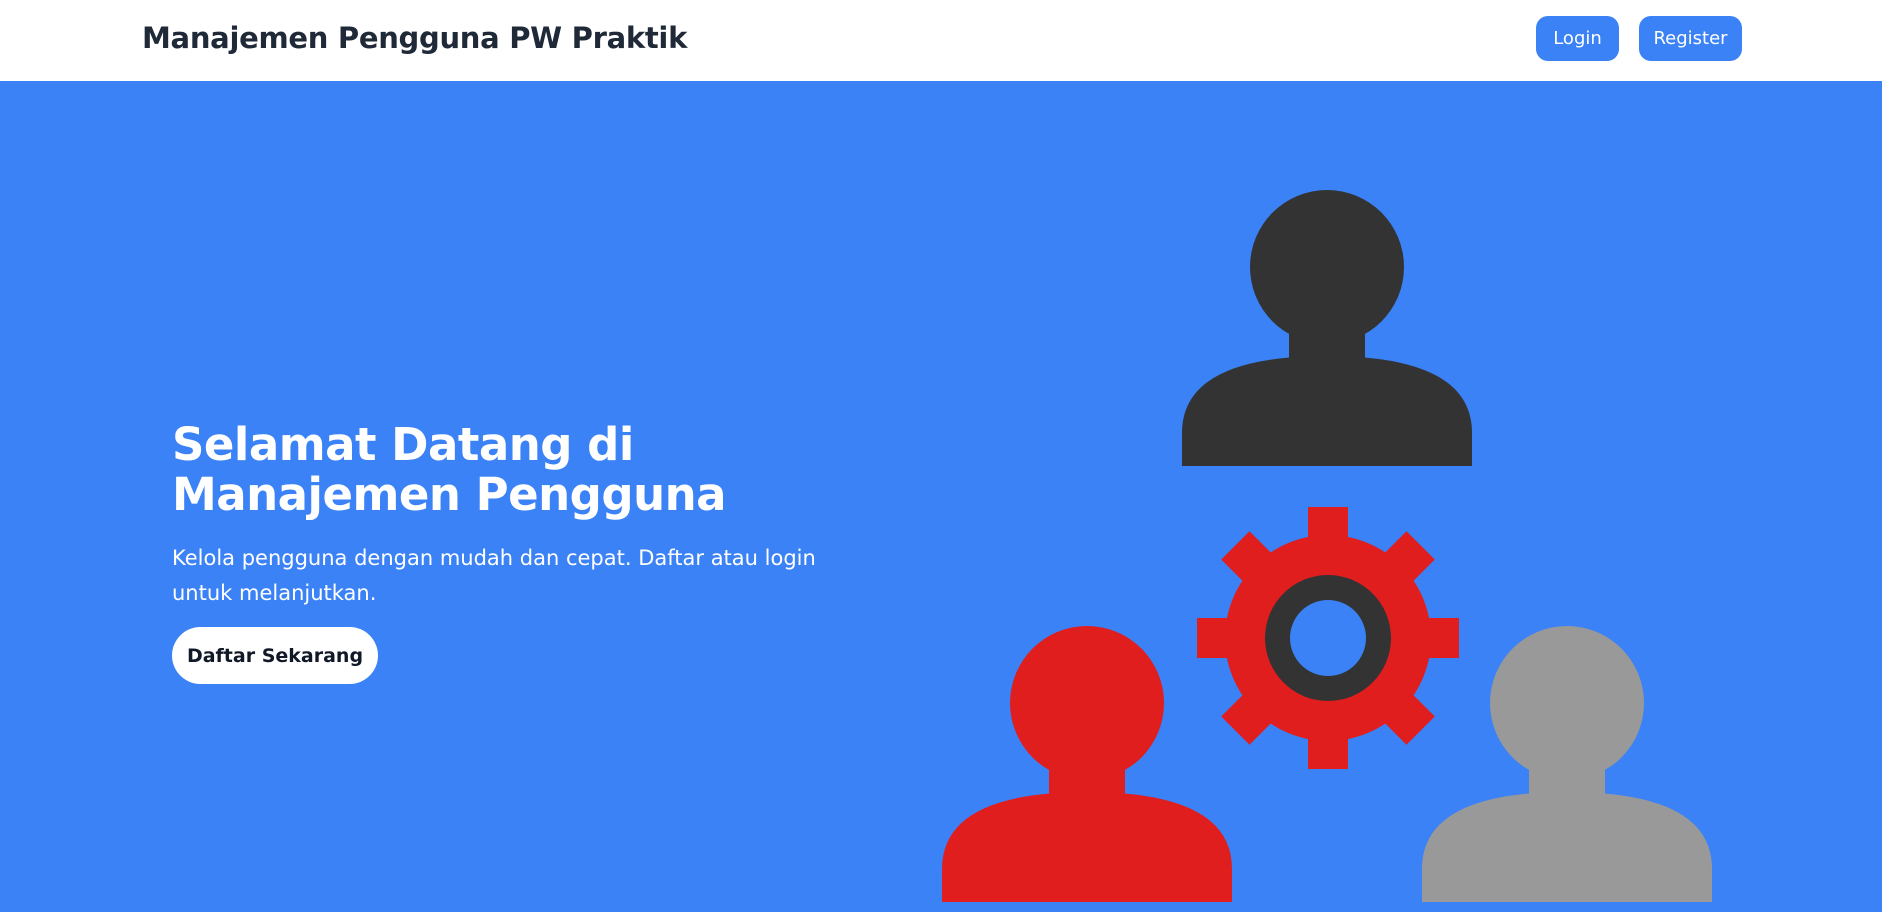  What do you see at coordinates (1327, 328) in the screenshot?
I see `user-icon-dark` at bounding box center [1327, 328].